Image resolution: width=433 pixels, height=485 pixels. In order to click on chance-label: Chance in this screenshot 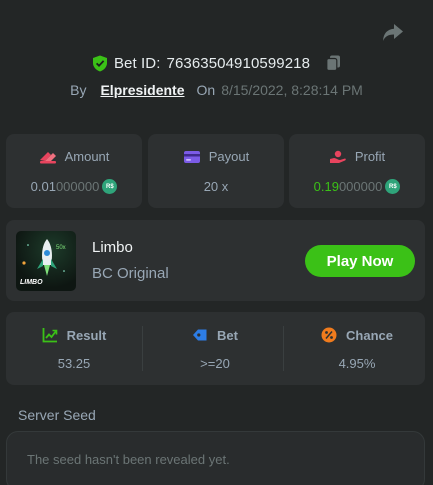, I will do `click(369, 335)`.